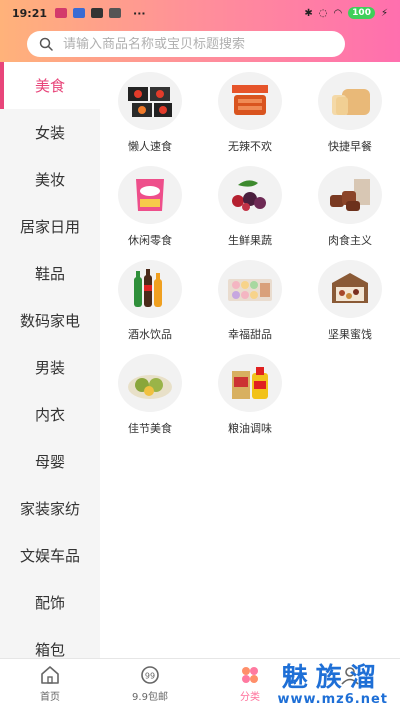 This screenshot has height=711, width=400. What do you see at coordinates (150, 685) in the screenshot?
I see `nav-nine-nine: 99 9.9包邮` at bounding box center [150, 685].